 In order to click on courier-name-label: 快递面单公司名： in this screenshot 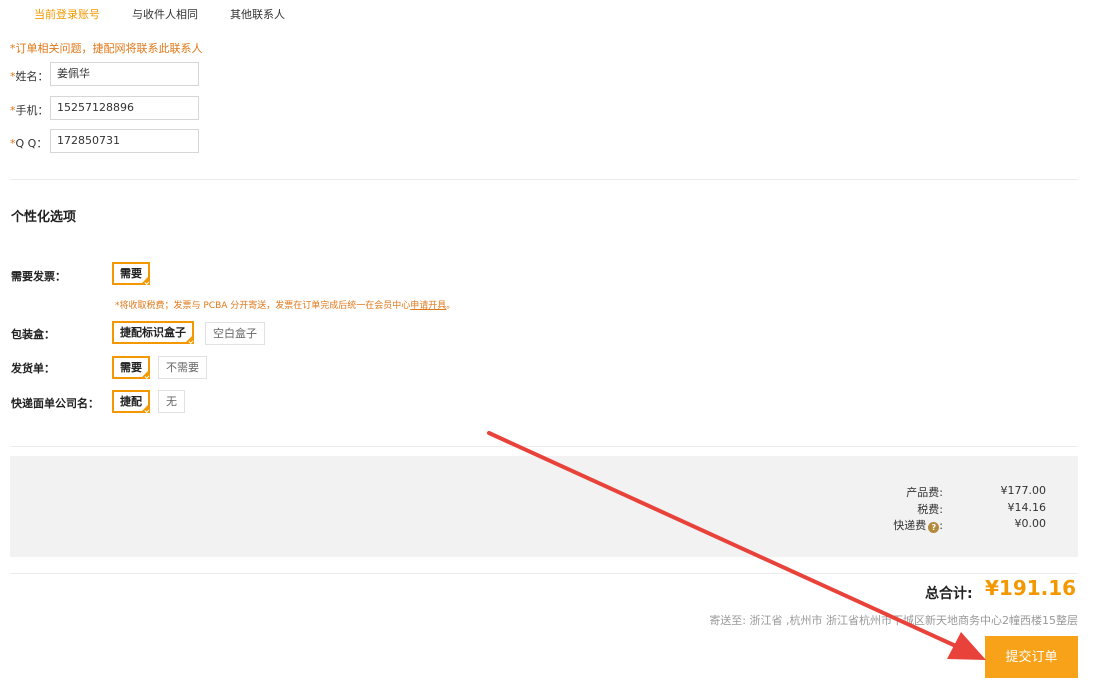, I will do `click(55, 403)`.